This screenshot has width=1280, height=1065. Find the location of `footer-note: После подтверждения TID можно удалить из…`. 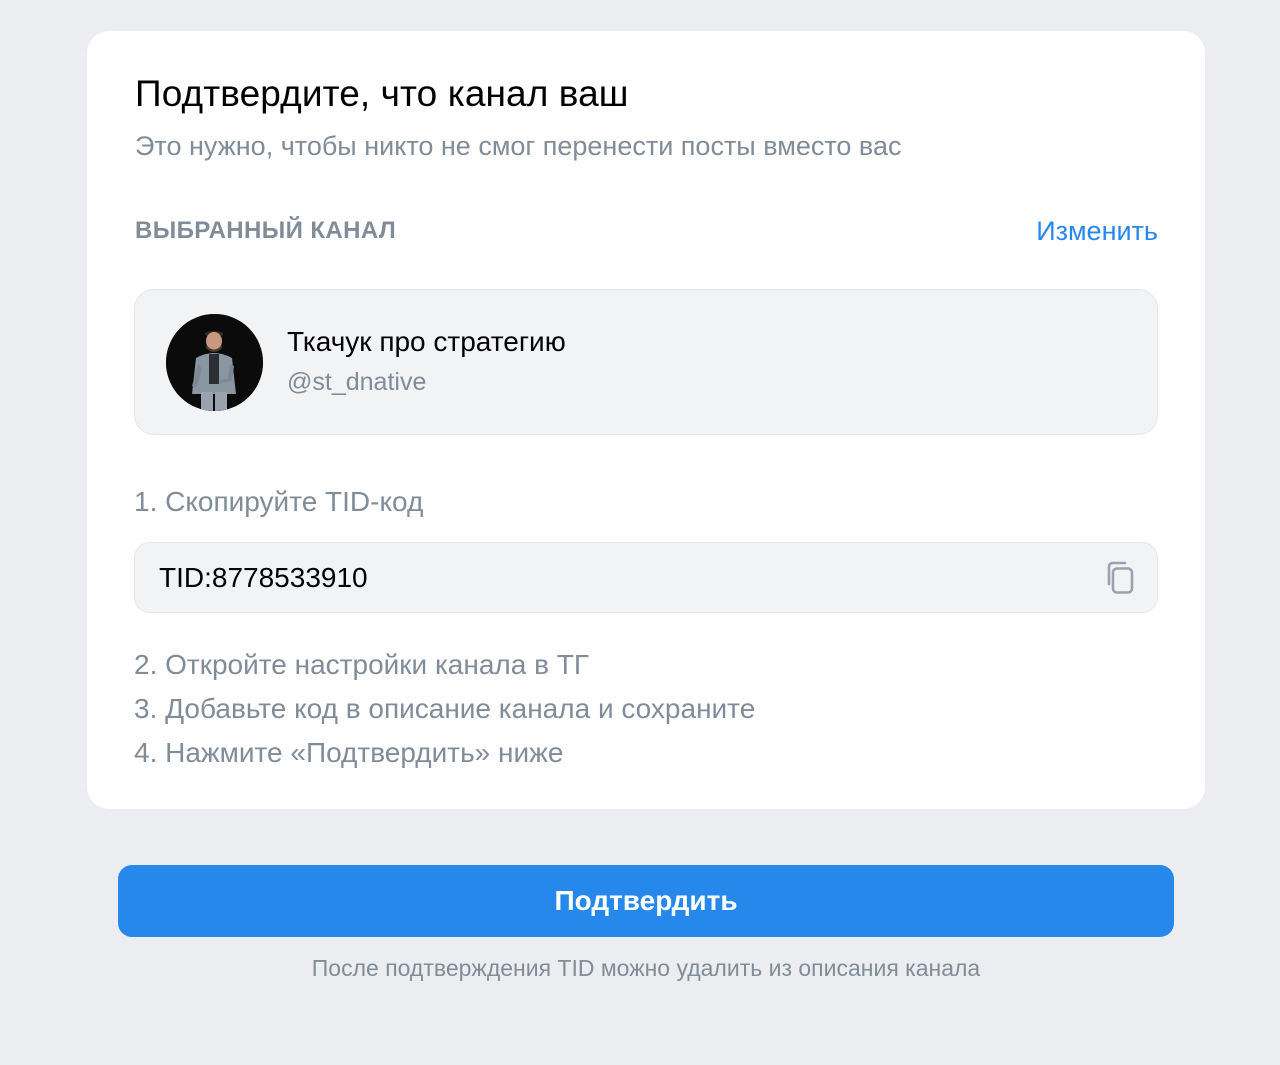

footer-note: После подтверждения TID можно удалить из… is located at coordinates (646, 968).